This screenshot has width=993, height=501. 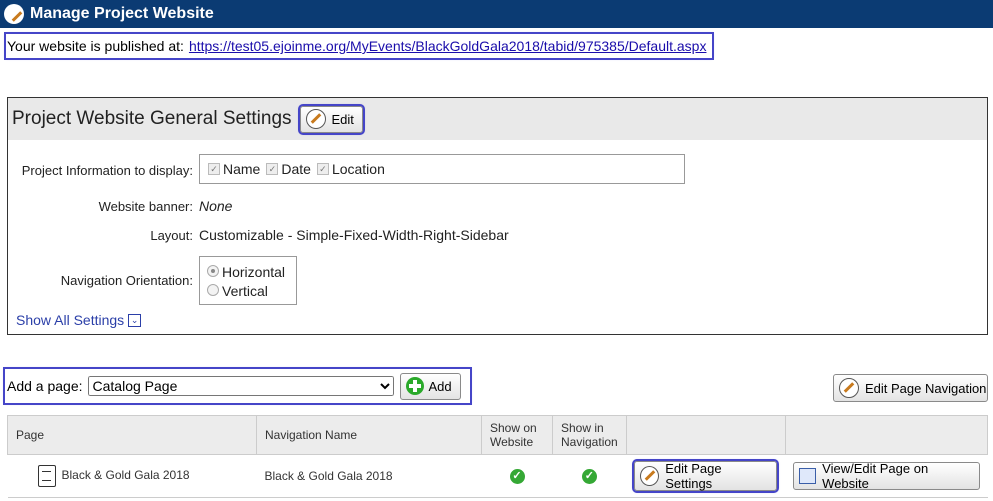 I want to click on add-page-label: Add a page:, so click(x=45, y=386).